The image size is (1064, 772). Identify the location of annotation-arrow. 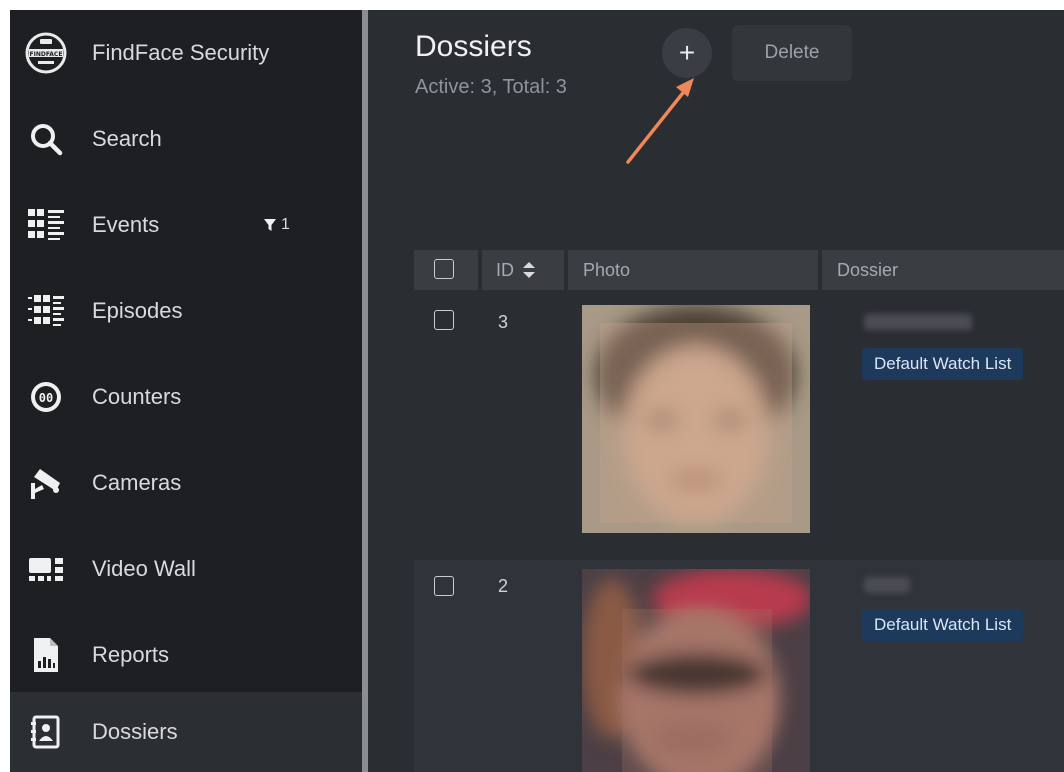
(660, 121).